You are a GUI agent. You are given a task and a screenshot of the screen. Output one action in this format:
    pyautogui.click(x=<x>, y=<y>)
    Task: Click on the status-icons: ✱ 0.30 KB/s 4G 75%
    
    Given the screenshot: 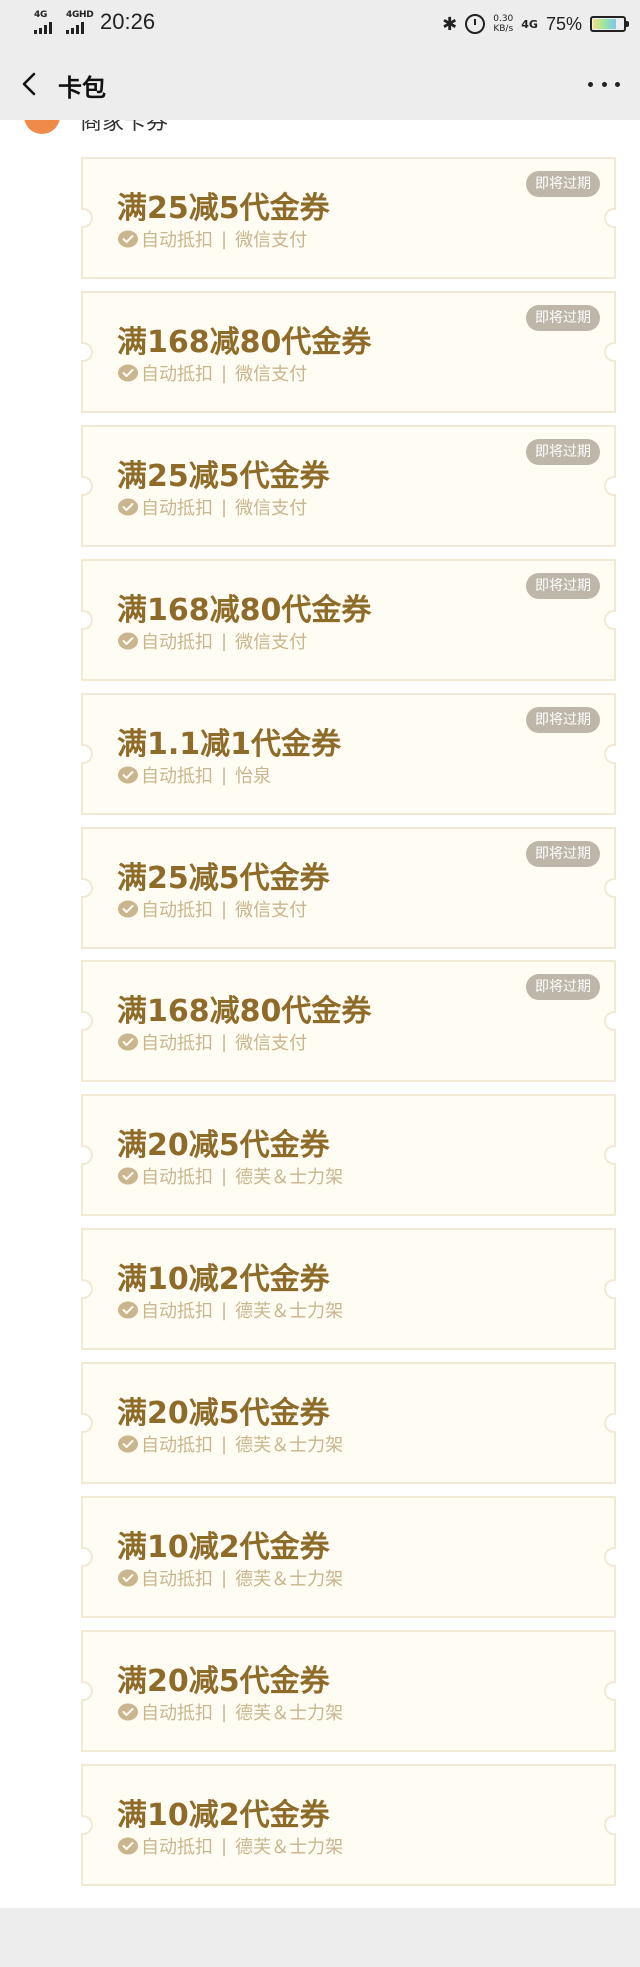 What is the action you would take?
    pyautogui.click(x=535, y=24)
    